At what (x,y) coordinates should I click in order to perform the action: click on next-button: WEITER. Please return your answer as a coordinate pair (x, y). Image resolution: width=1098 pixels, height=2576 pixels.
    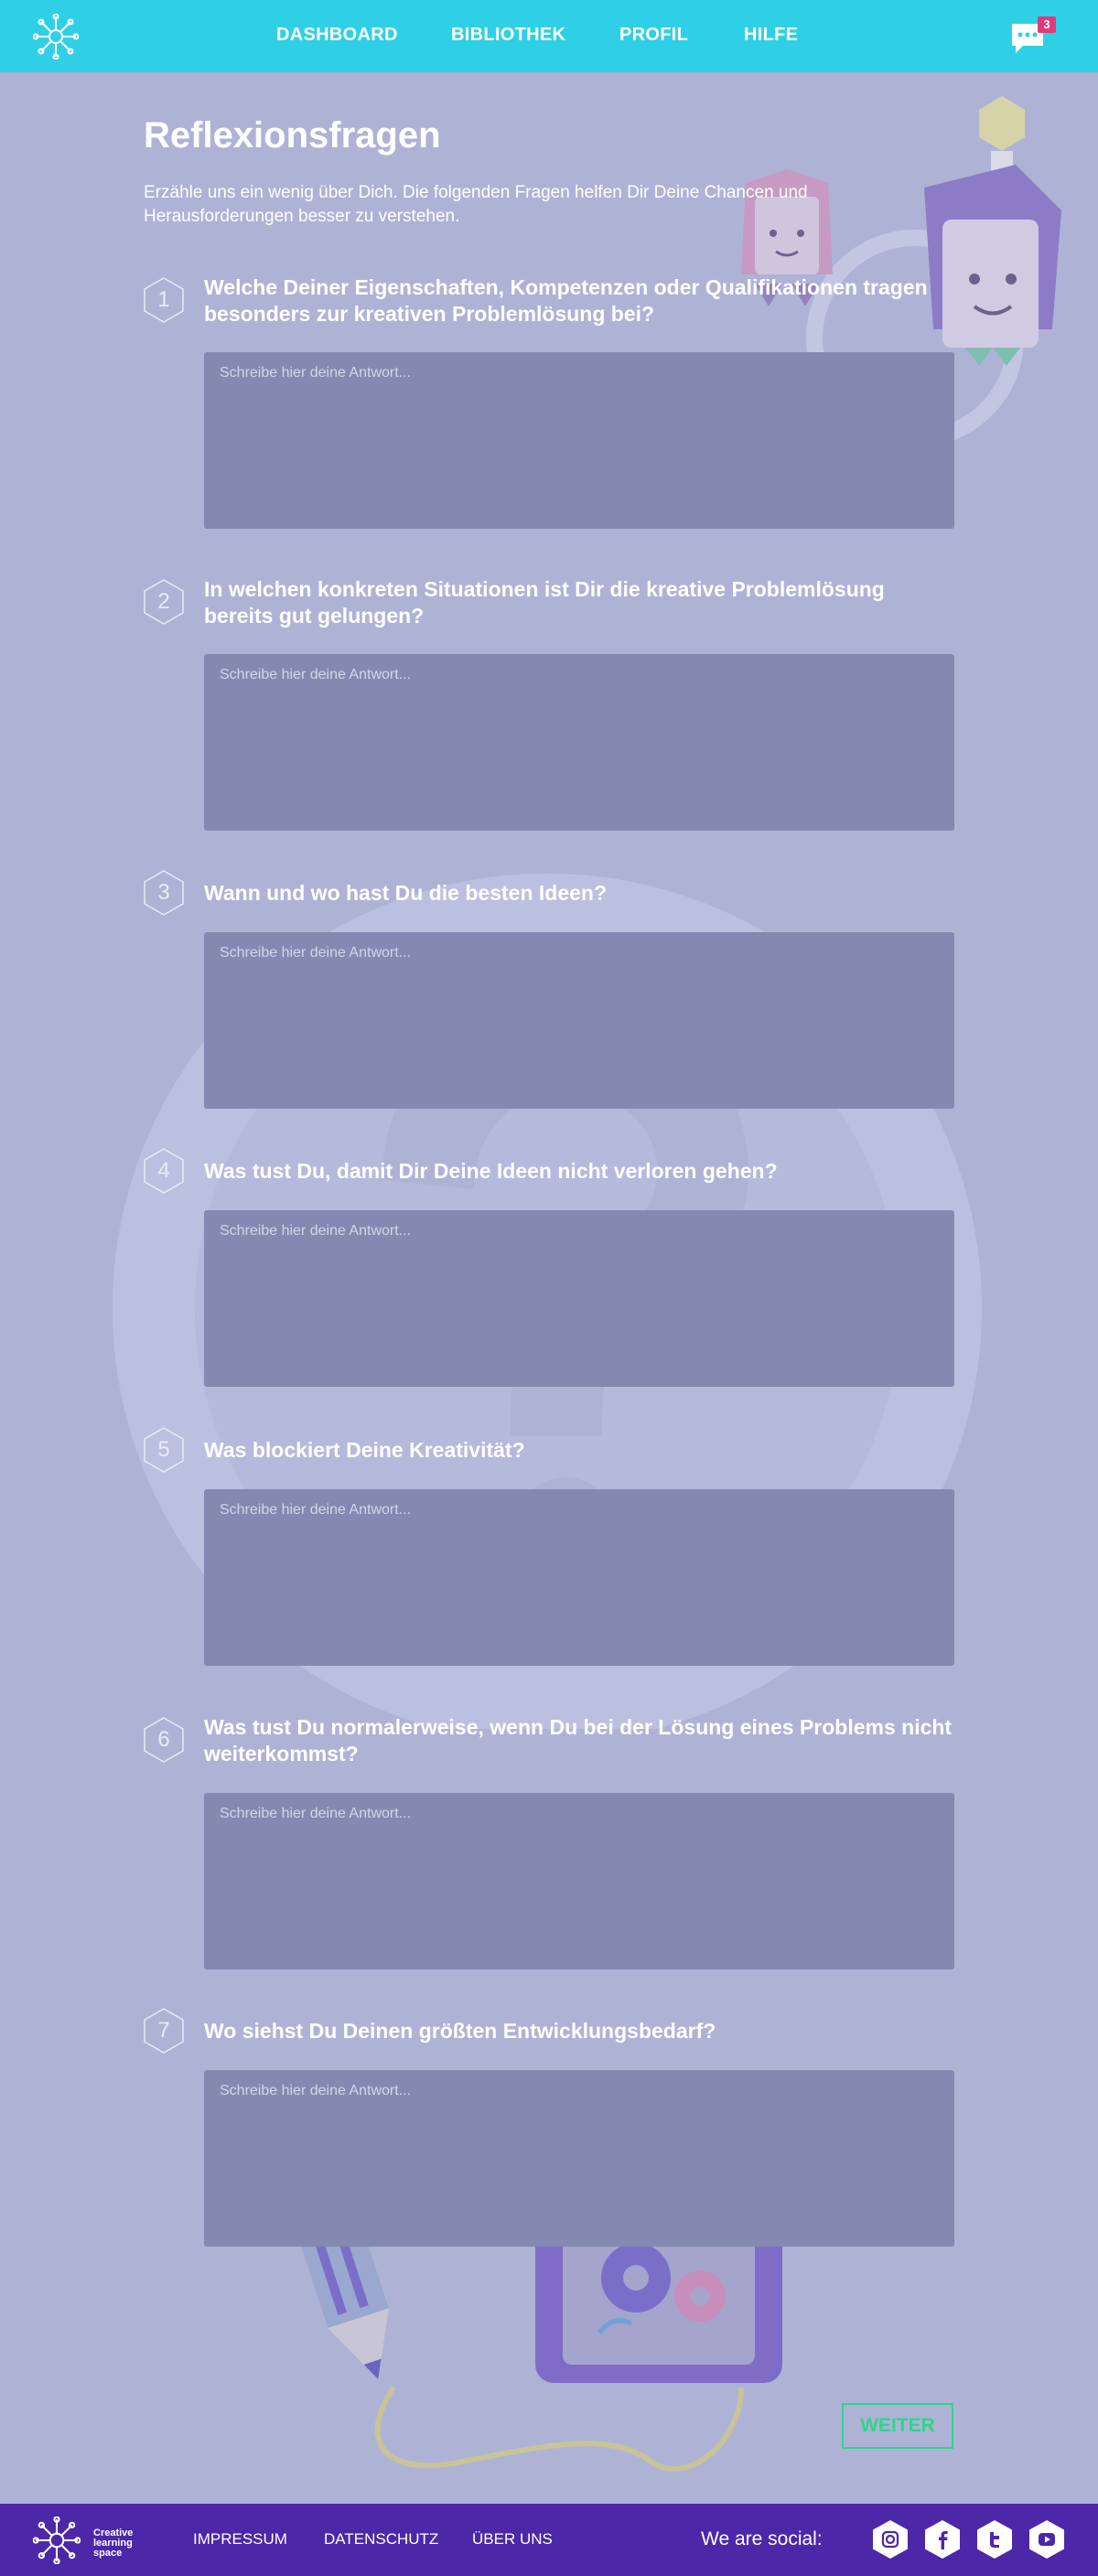
    Looking at the image, I should click on (898, 2426).